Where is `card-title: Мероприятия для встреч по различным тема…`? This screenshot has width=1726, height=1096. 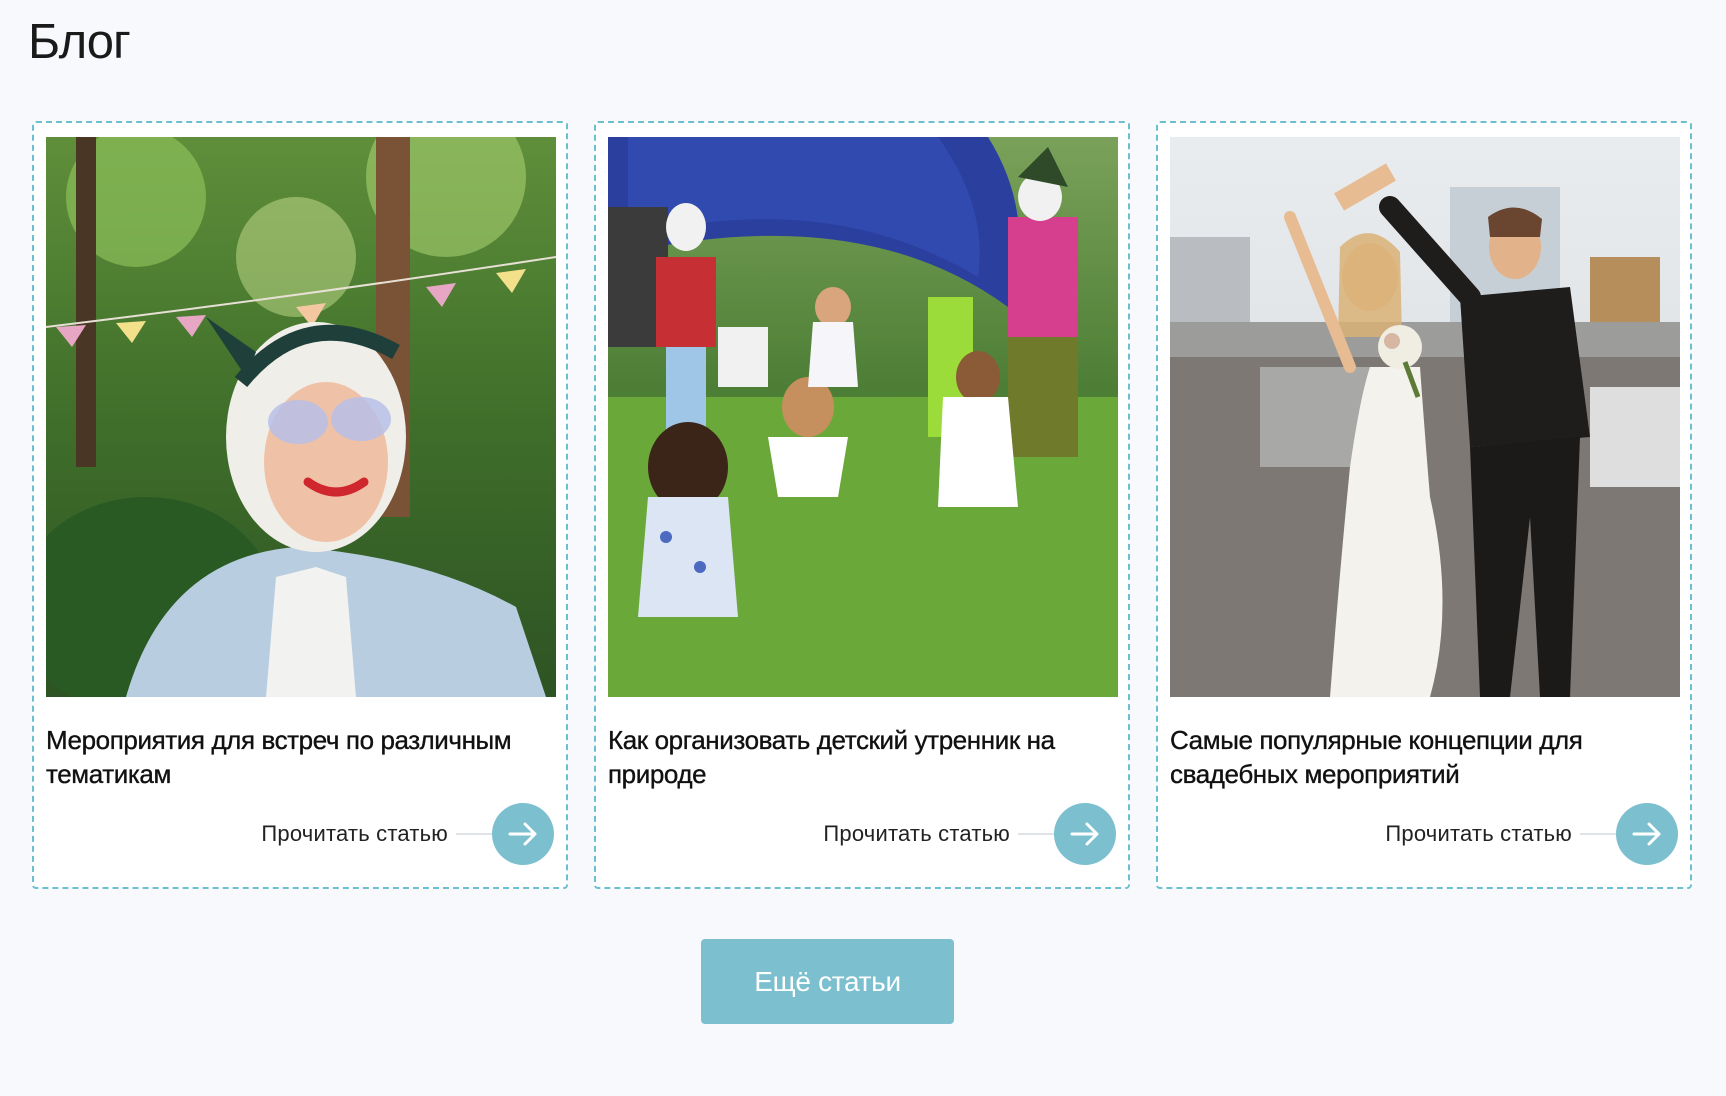
card-title: Мероприятия для встреч по различным тема… is located at coordinates (300, 758).